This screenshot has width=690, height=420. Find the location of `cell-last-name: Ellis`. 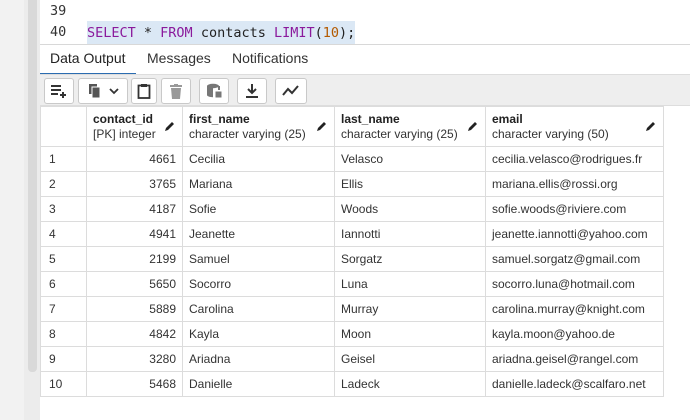

cell-last-name: Ellis is located at coordinates (410, 184).